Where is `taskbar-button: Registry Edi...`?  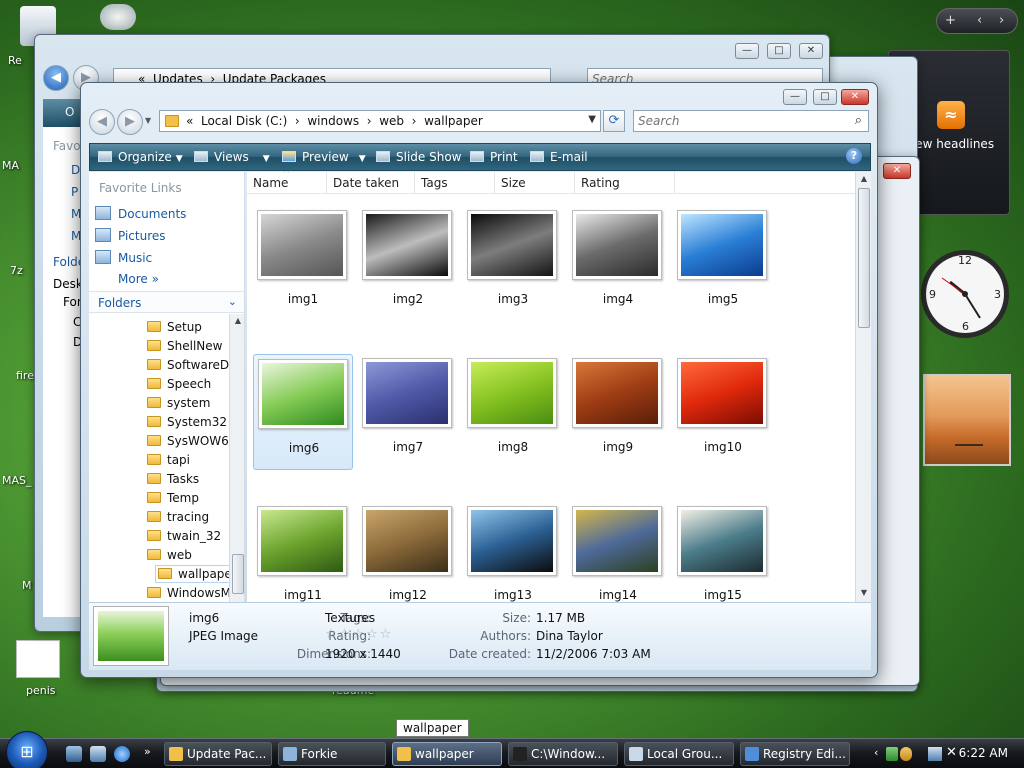
taskbar-button: Registry Edi... is located at coordinates (795, 754).